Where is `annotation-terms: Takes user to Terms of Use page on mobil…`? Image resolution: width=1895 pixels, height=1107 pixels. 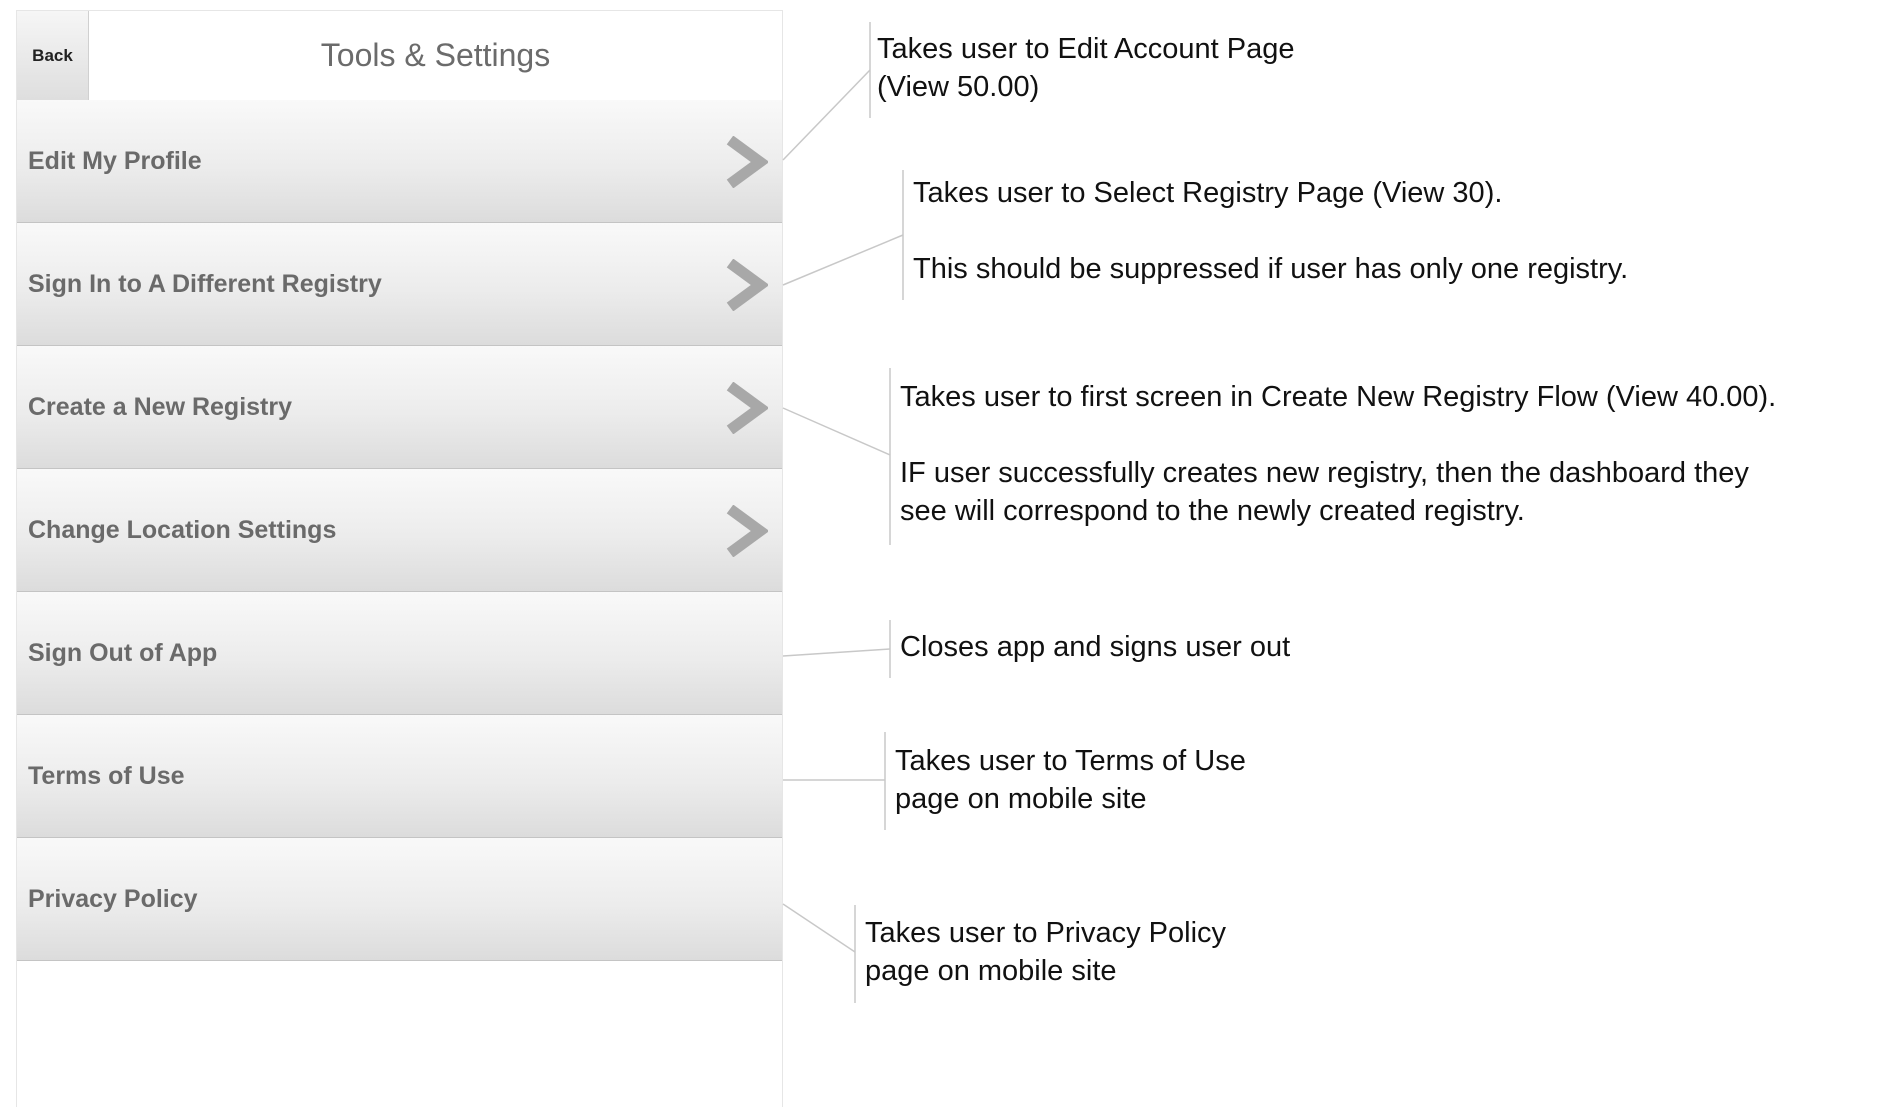
annotation-terms: Takes user to Terms of Use page on mobil… is located at coordinates (1070, 780).